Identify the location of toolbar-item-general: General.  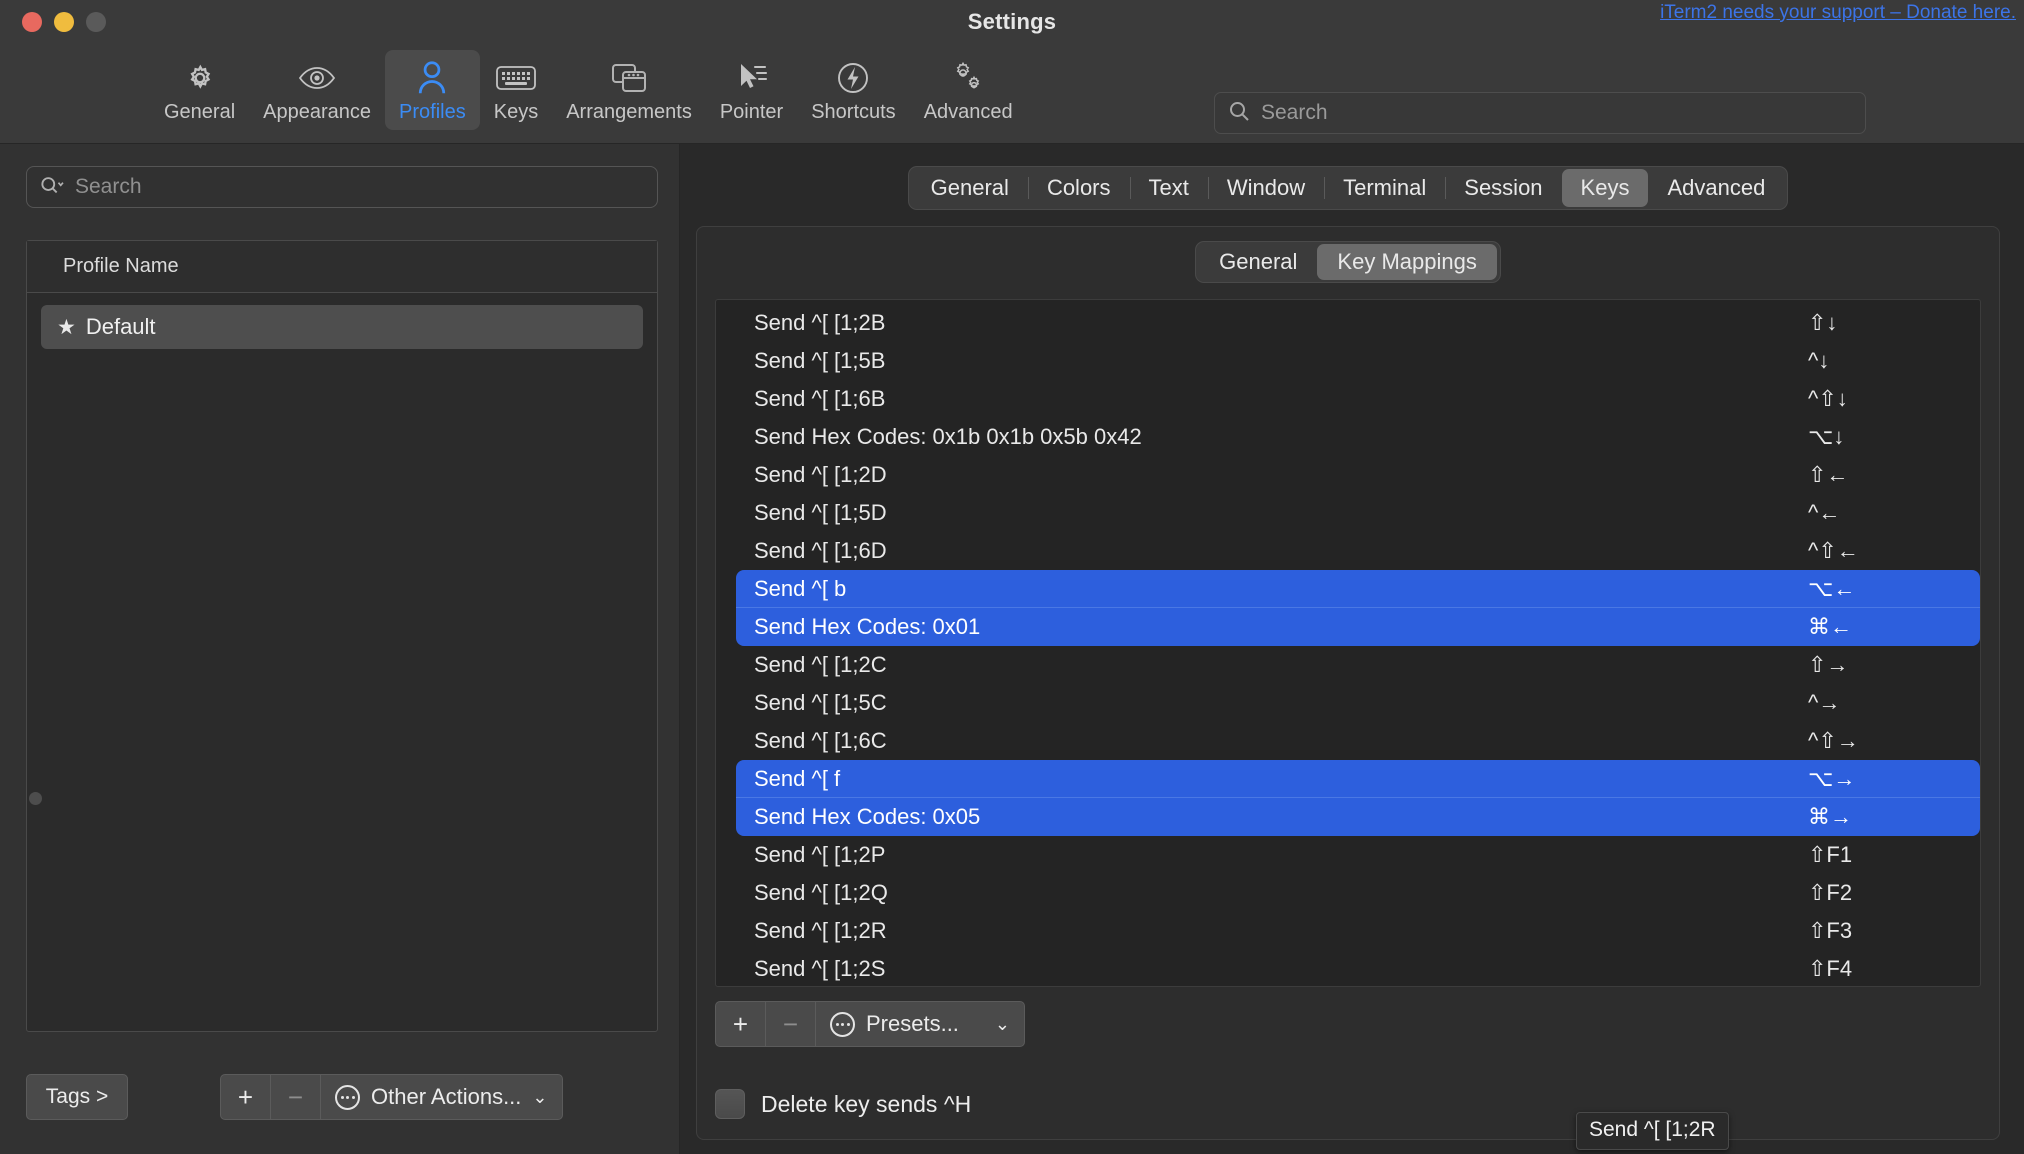
(199, 90).